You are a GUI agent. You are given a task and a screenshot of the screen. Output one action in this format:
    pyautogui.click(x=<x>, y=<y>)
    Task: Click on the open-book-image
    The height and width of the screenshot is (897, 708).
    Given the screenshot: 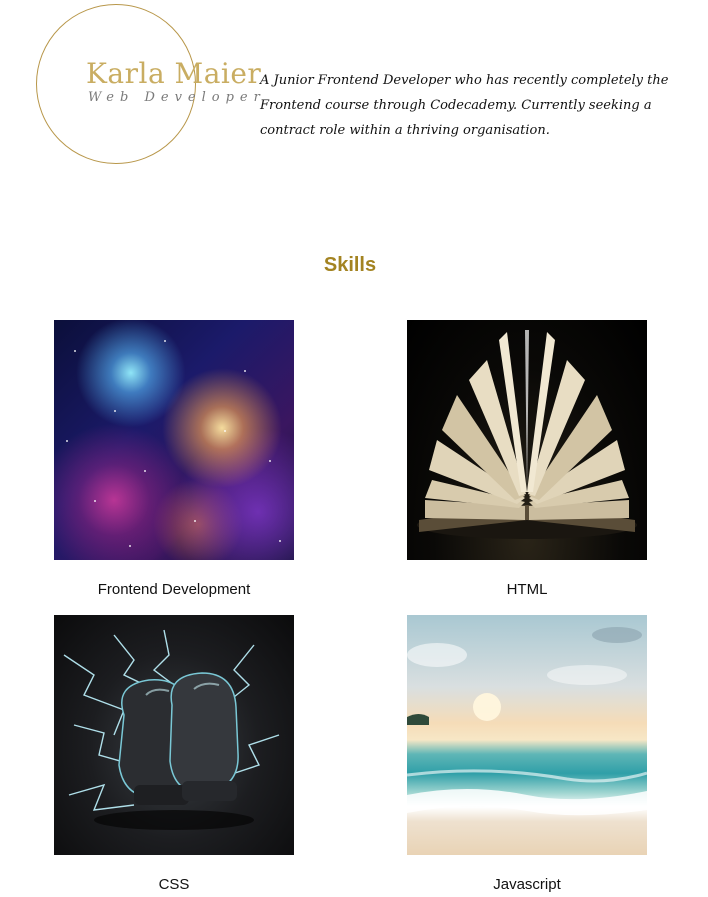 What is the action you would take?
    pyautogui.click(x=527, y=440)
    